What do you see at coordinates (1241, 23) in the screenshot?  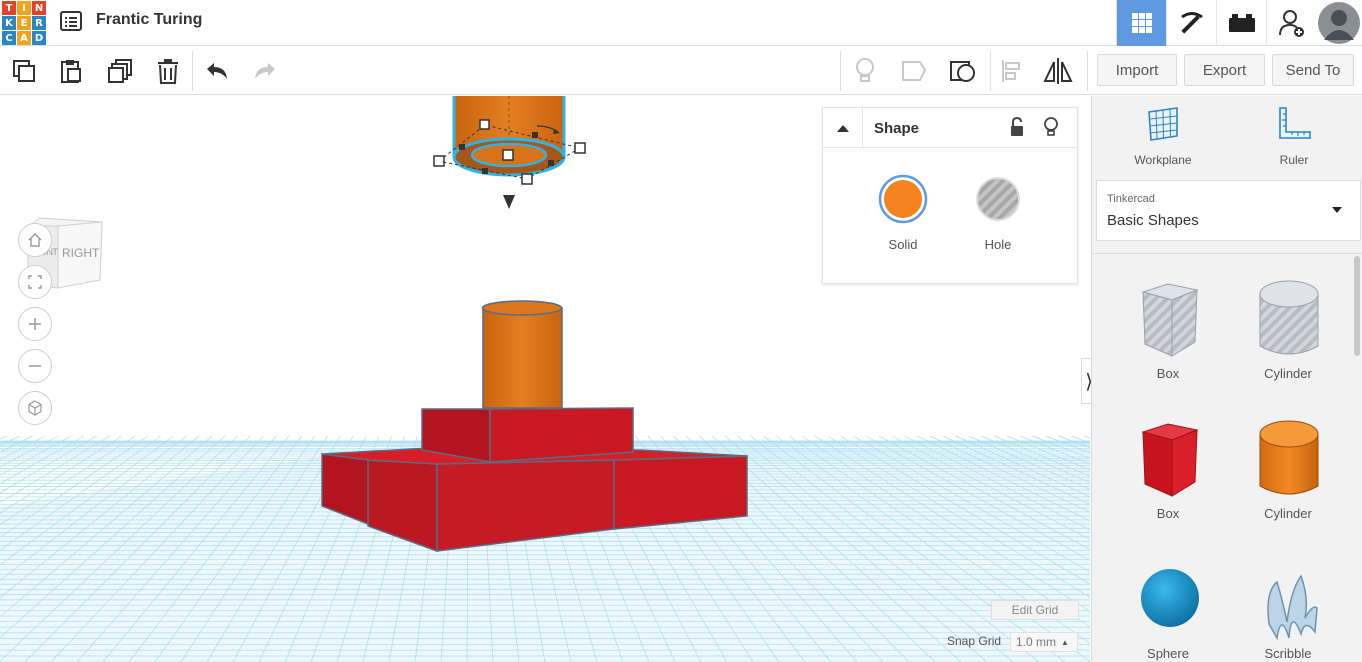 I see `bricks-icon` at bounding box center [1241, 23].